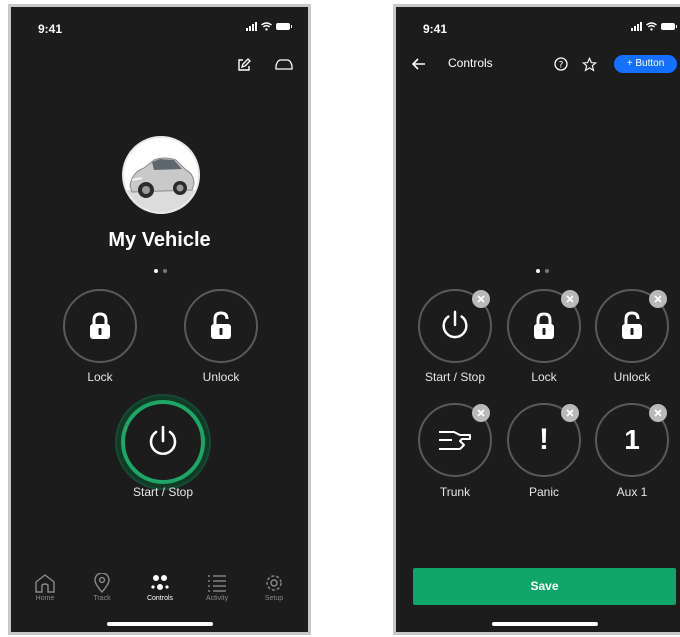  I want to click on tab-controls: Controls, so click(160, 587).